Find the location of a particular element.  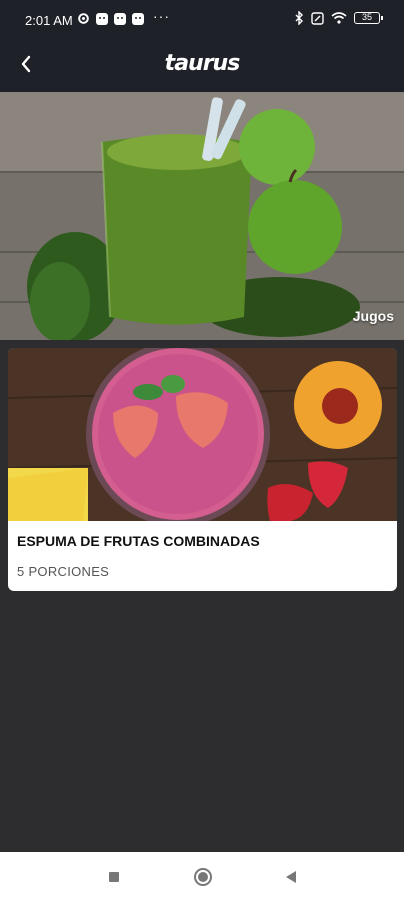

battery-icon: 35 is located at coordinates (368, 18).